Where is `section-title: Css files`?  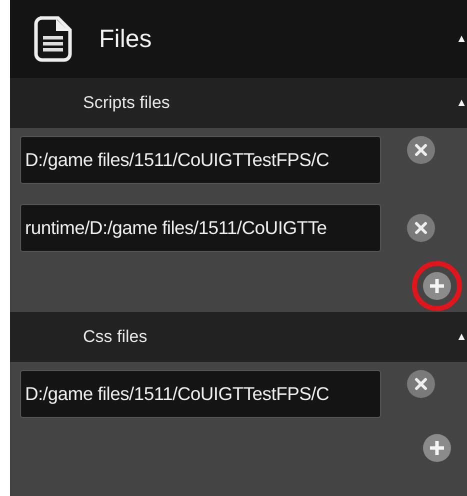
section-title: Css files is located at coordinates (115, 337).